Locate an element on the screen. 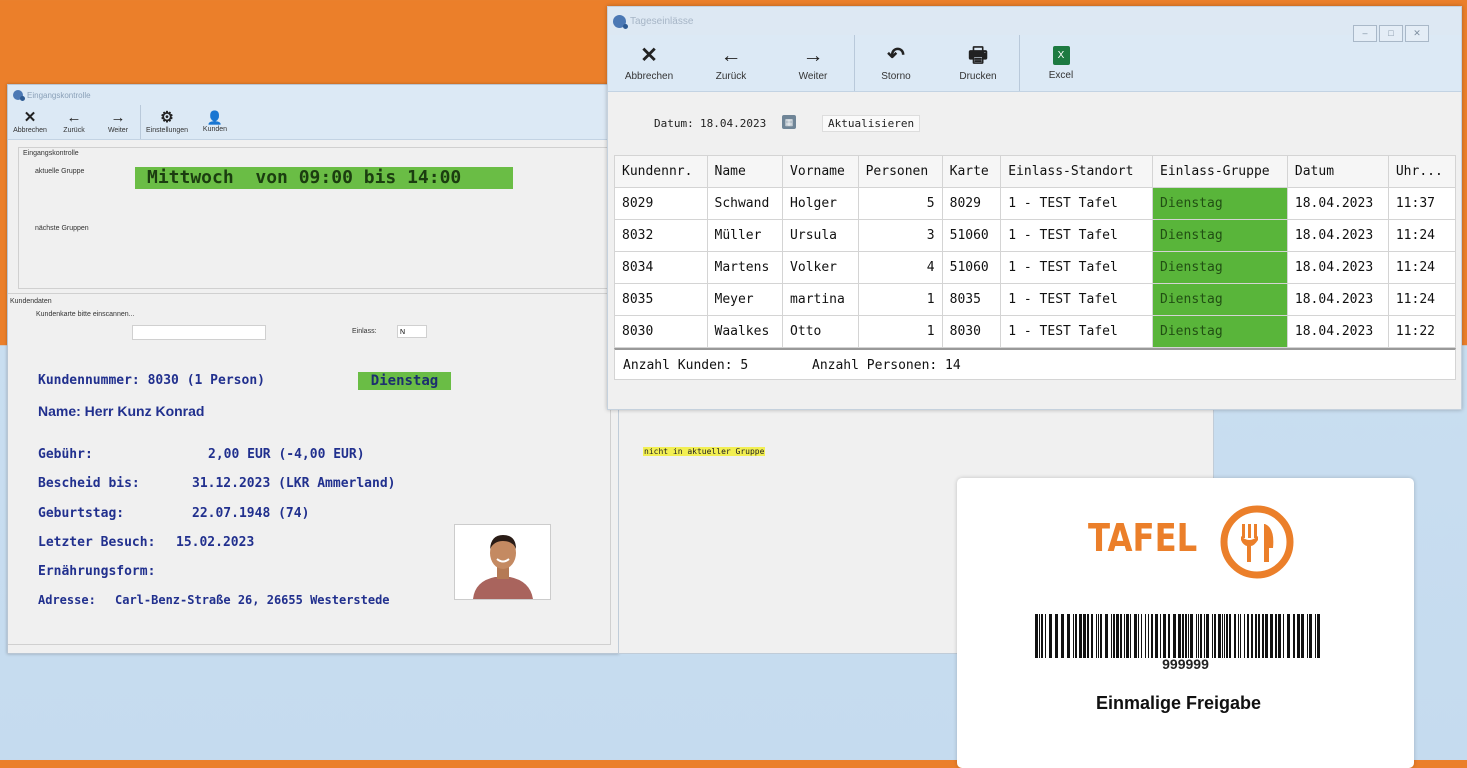 This screenshot has height=768, width=1467. storno-button: ↶ Storno is located at coordinates (896, 63).